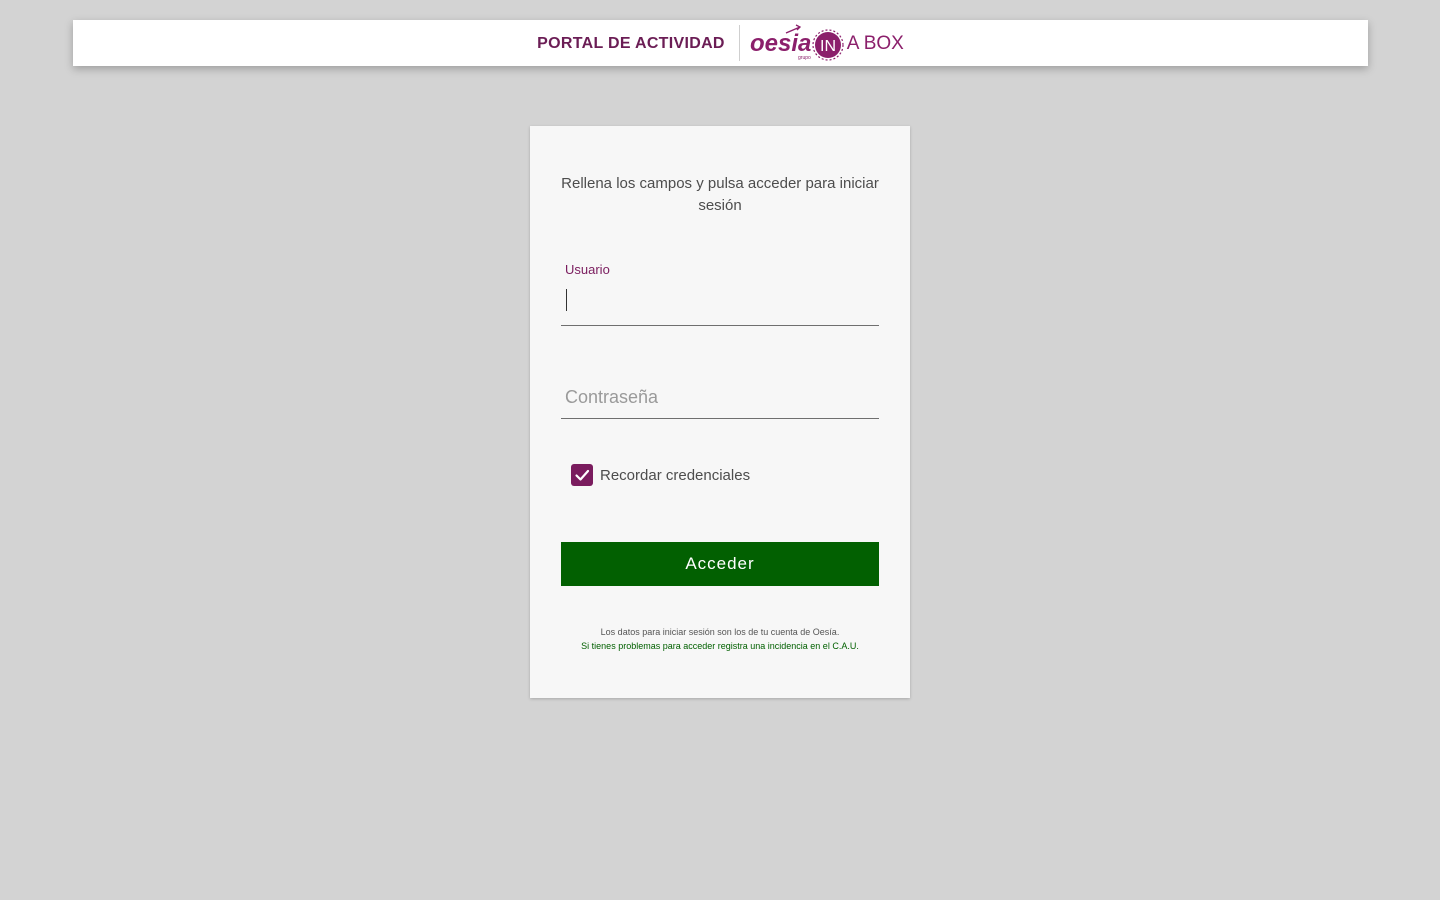 This screenshot has width=1440, height=900. I want to click on login-button: Acceder, so click(720, 564).